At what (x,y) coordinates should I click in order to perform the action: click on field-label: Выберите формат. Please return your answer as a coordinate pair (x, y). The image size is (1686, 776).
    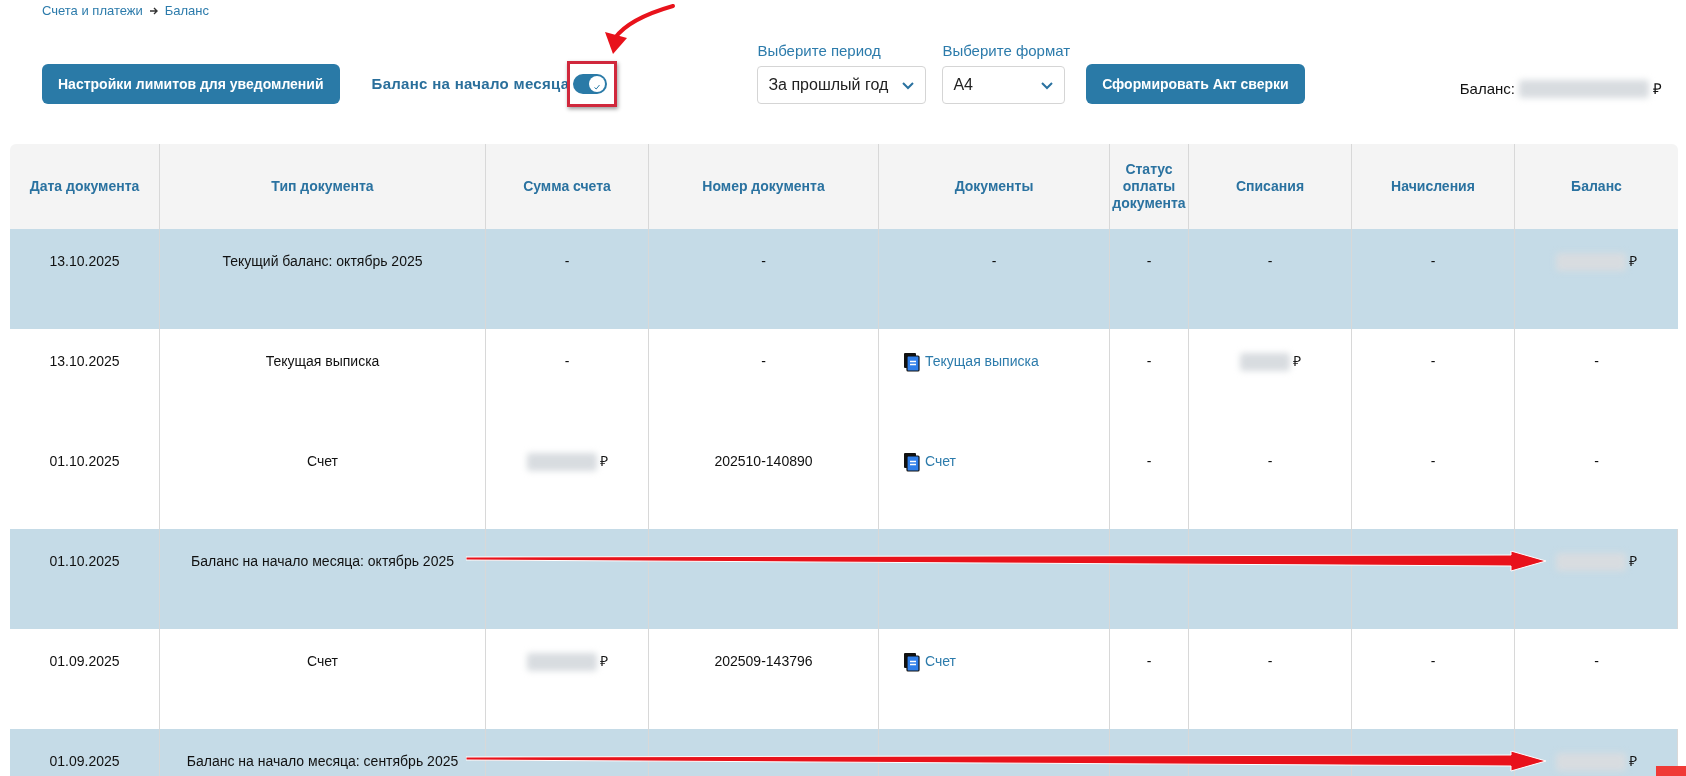
    Looking at the image, I should click on (1006, 50).